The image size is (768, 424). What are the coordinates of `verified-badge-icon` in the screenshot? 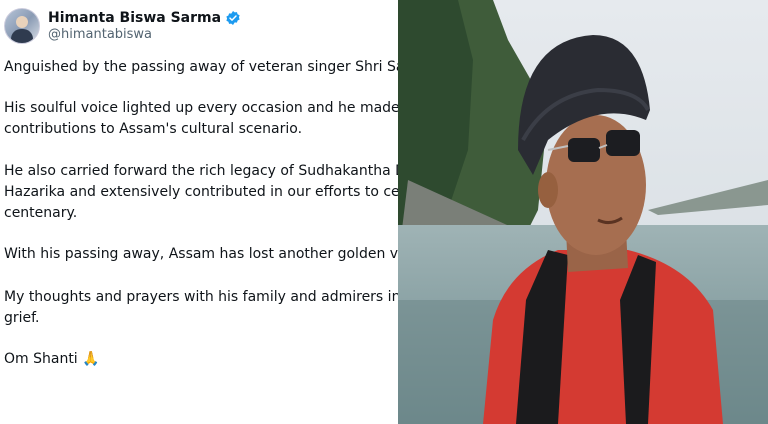 It's located at (233, 18).